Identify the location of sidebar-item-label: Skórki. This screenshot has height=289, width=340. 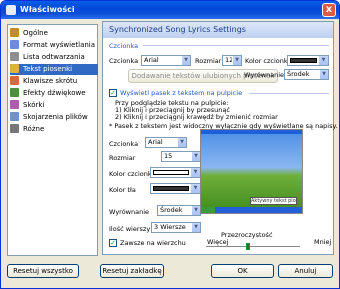
(34, 105).